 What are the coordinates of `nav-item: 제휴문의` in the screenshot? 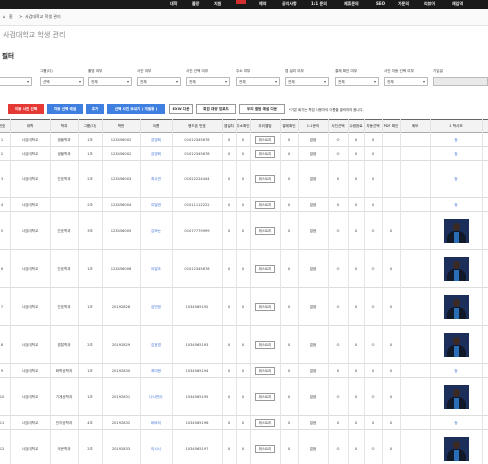 It's located at (351, 4).